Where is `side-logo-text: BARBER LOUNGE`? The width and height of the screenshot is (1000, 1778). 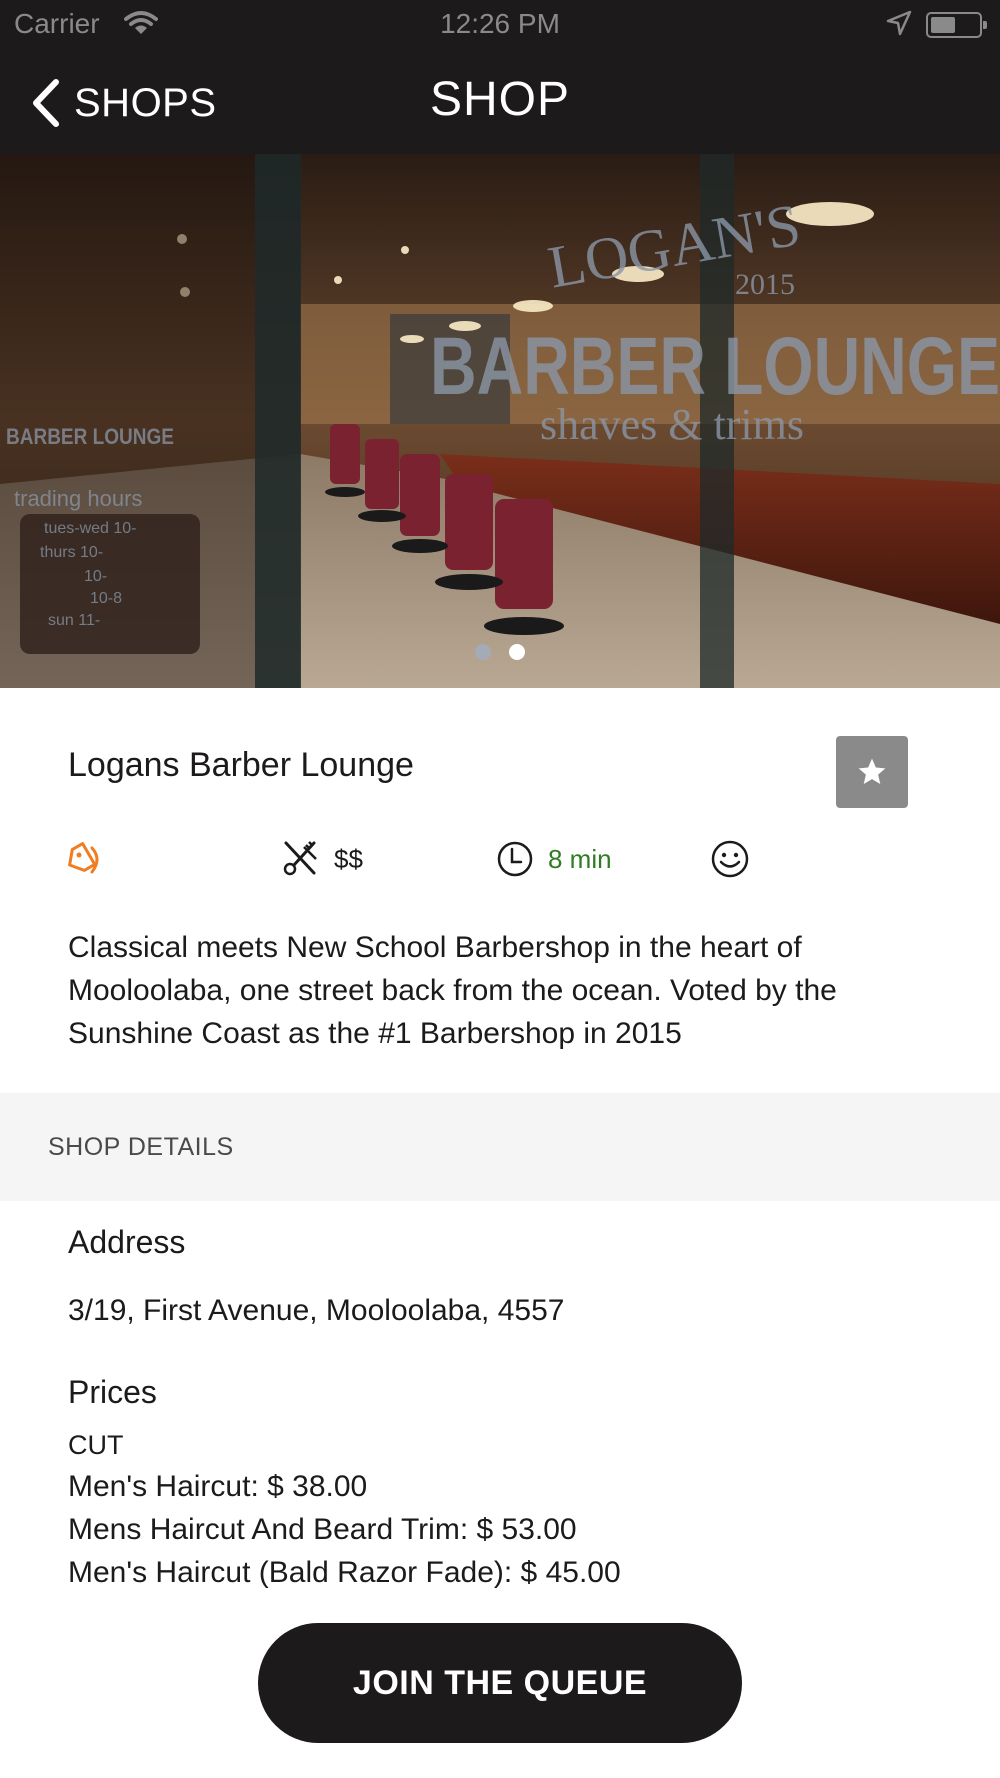
side-logo-text: BARBER LOUNGE is located at coordinates (90, 436).